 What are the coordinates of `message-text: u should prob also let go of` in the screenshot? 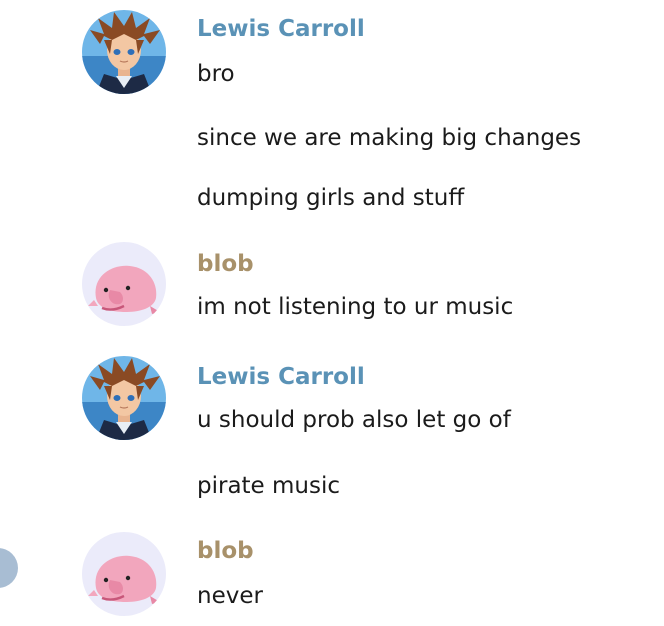 It's located at (354, 420).